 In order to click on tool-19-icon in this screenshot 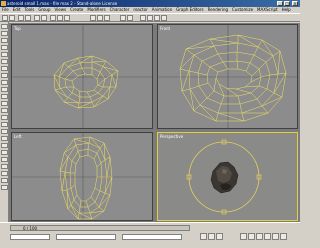, I will do `click(4, 152)`.